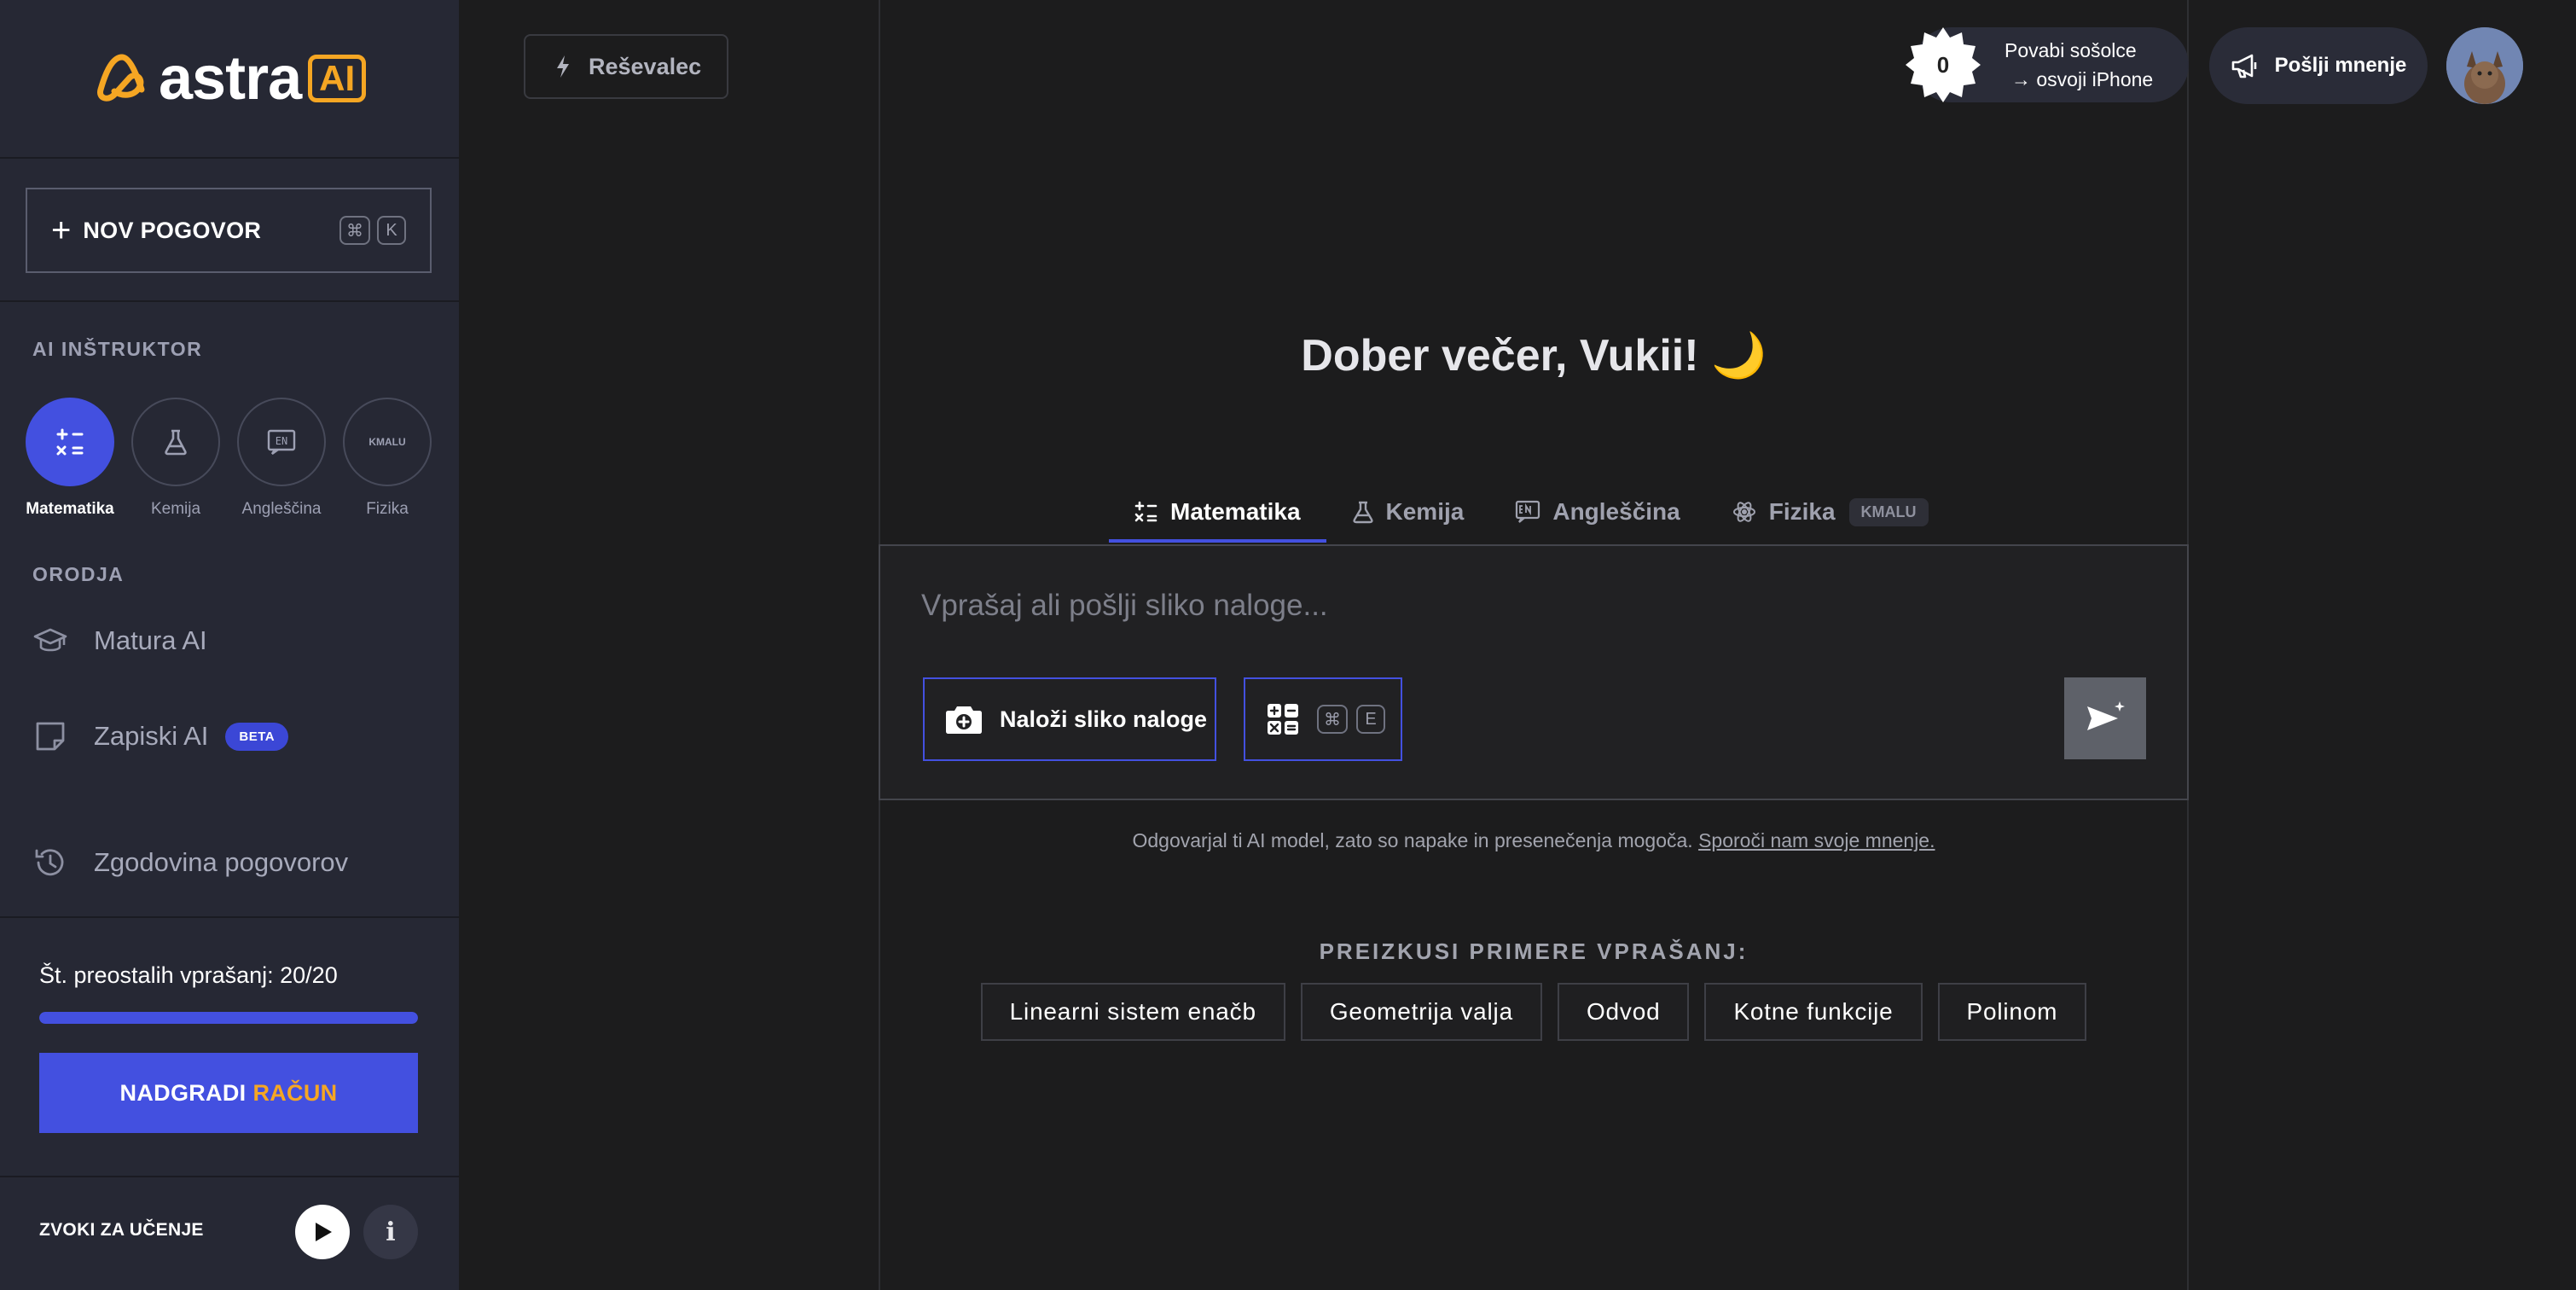  I want to click on instructor-anglescina: EN Angleščina, so click(281, 458).